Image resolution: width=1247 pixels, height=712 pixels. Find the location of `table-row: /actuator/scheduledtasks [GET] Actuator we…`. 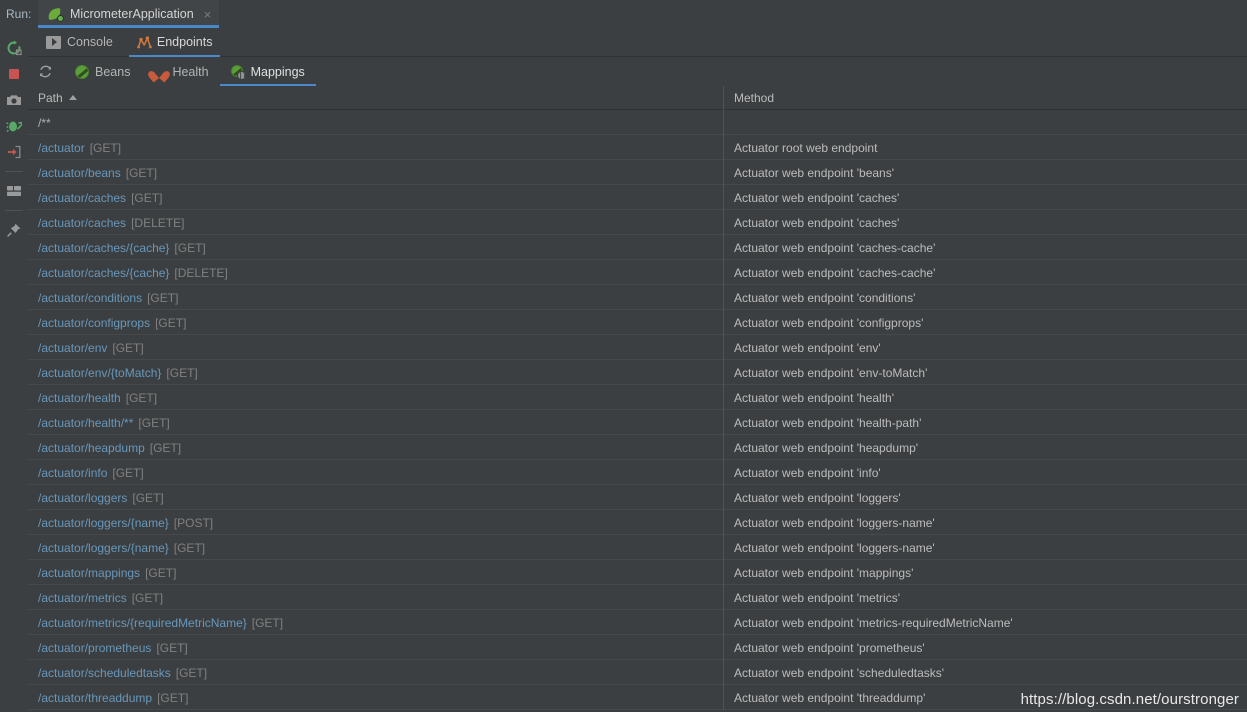

table-row: /actuator/scheduledtasks [GET] Actuator we… is located at coordinates (637, 672).